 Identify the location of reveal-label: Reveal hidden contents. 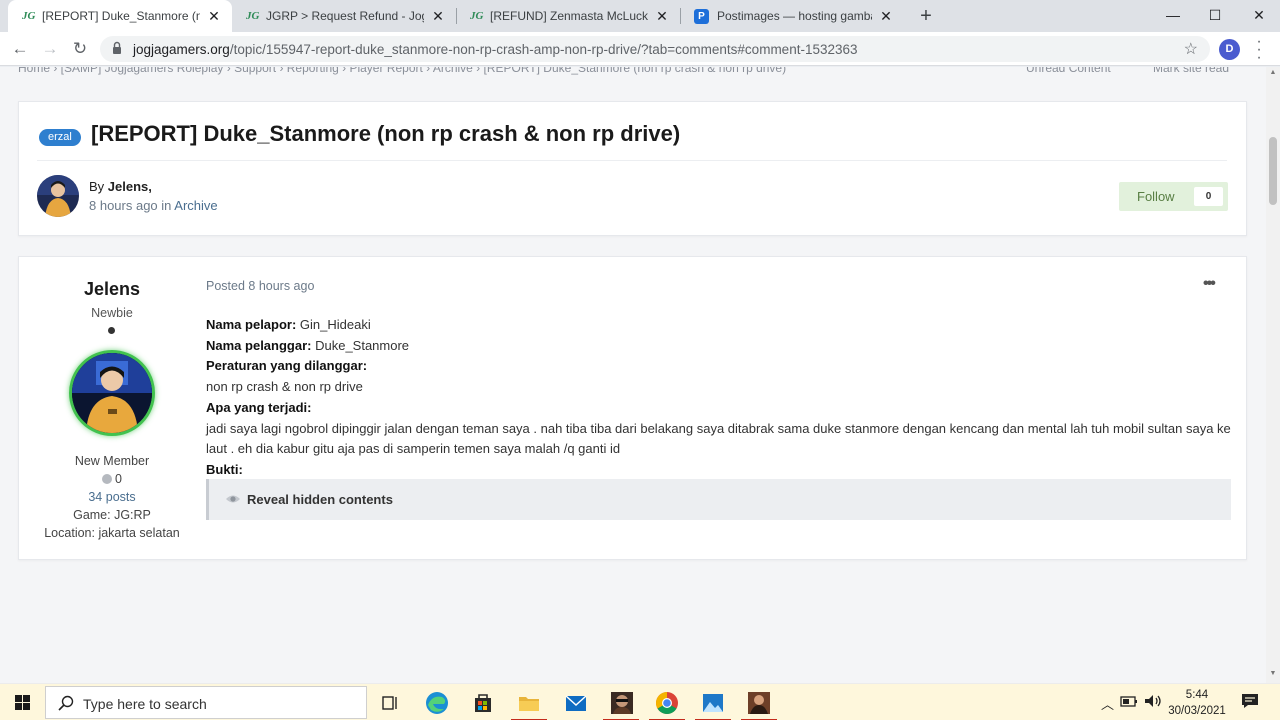
(320, 499).